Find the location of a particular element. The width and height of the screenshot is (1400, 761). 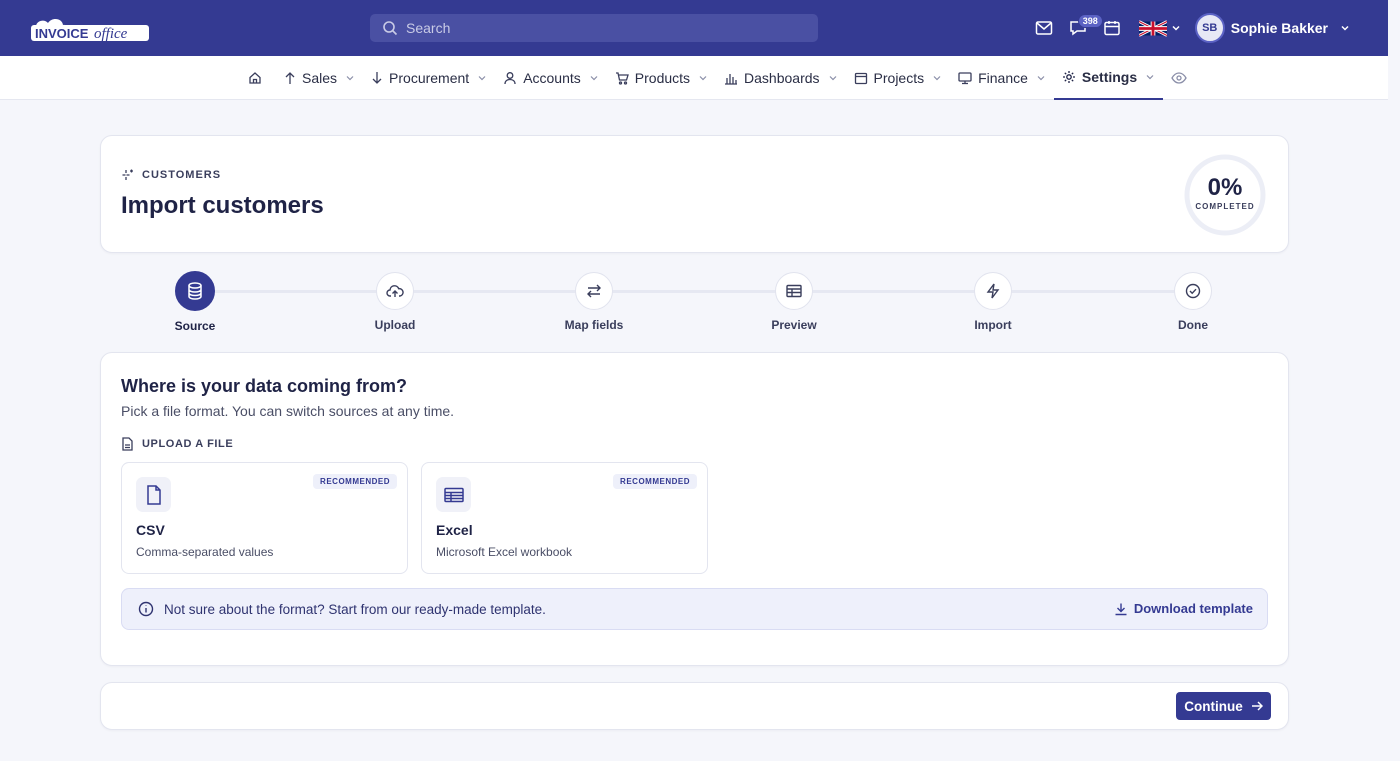

option-description: Comma-separated values is located at coordinates (205, 552).